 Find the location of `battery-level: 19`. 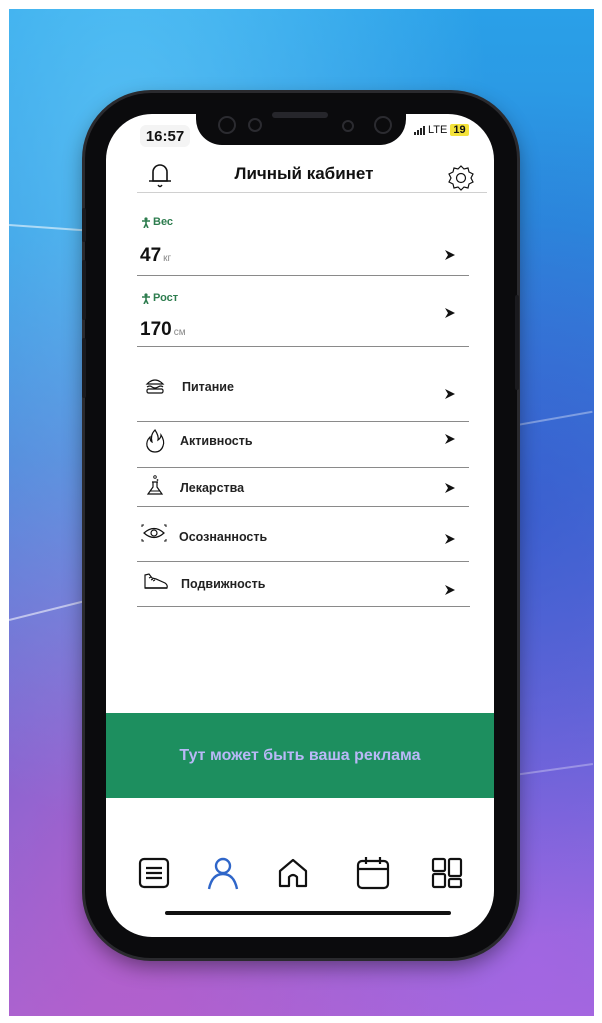

battery-level: 19 is located at coordinates (459, 130).